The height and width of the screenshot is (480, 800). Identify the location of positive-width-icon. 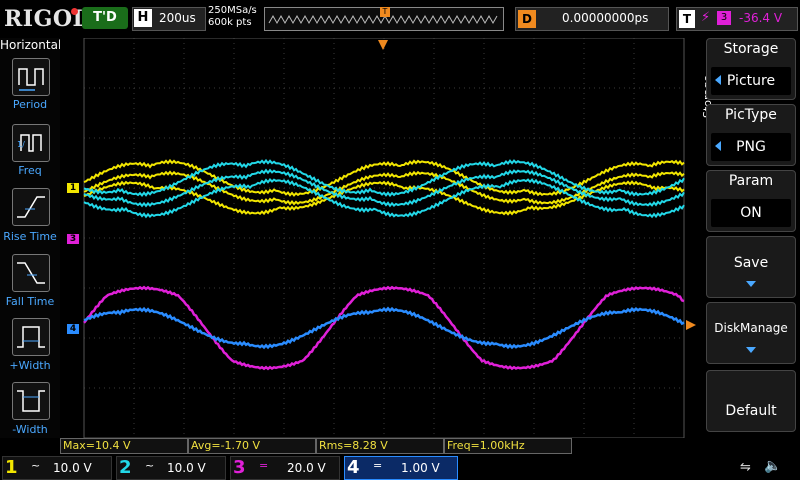
(31, 337).